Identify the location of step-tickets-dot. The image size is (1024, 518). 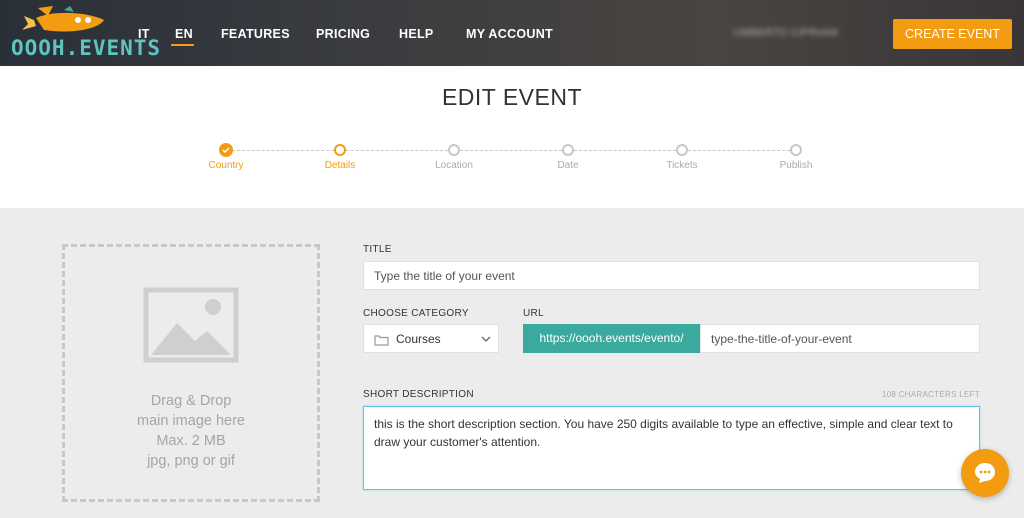
(682, 150).